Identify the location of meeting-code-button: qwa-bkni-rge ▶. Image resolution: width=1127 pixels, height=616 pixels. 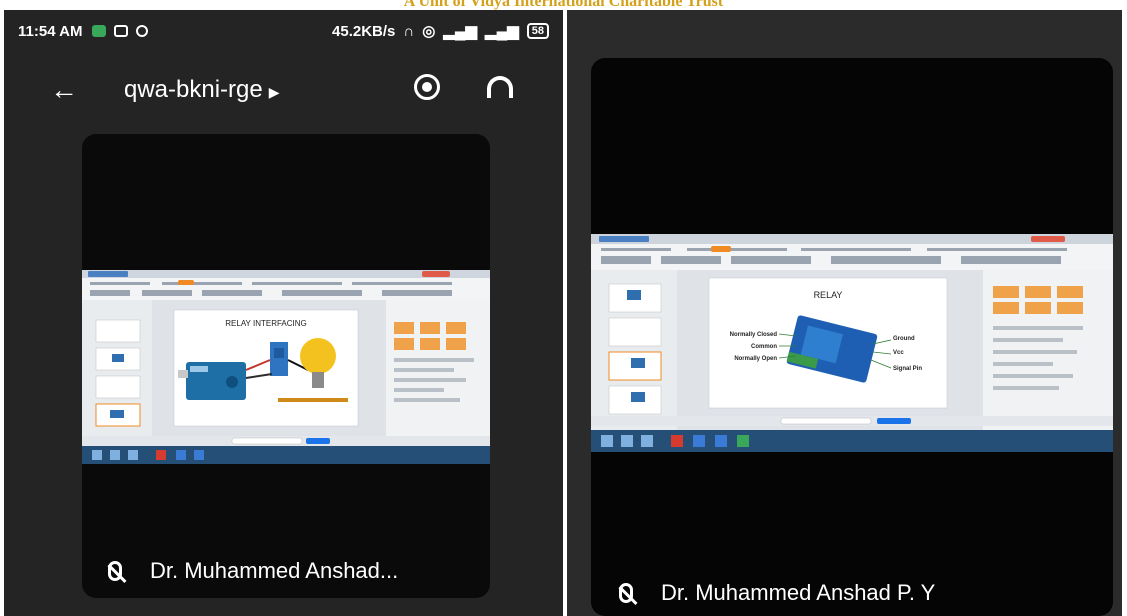
(202, 90).